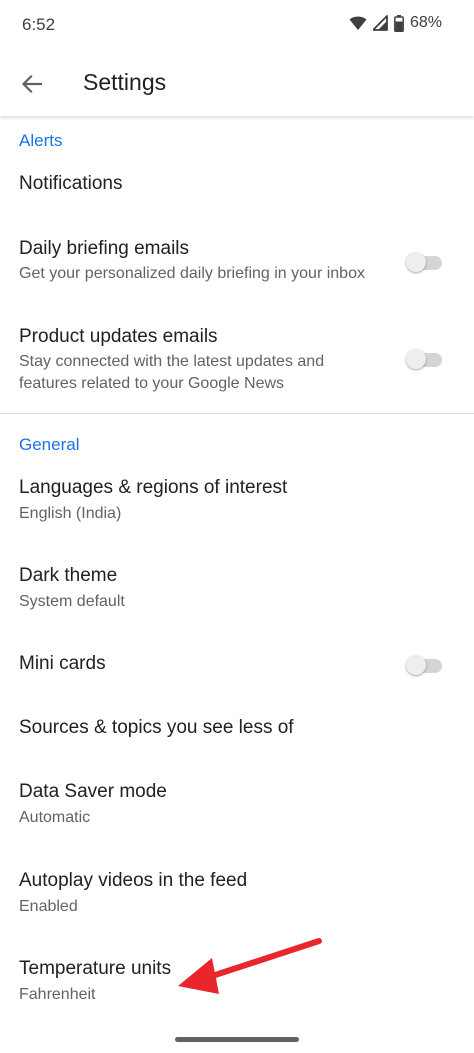 This screenshot has height=1053, width=474. Describe the element at coordinates (48, 906) in the screenshot. I see `settings-item-subtitle: Enabled` at that location.